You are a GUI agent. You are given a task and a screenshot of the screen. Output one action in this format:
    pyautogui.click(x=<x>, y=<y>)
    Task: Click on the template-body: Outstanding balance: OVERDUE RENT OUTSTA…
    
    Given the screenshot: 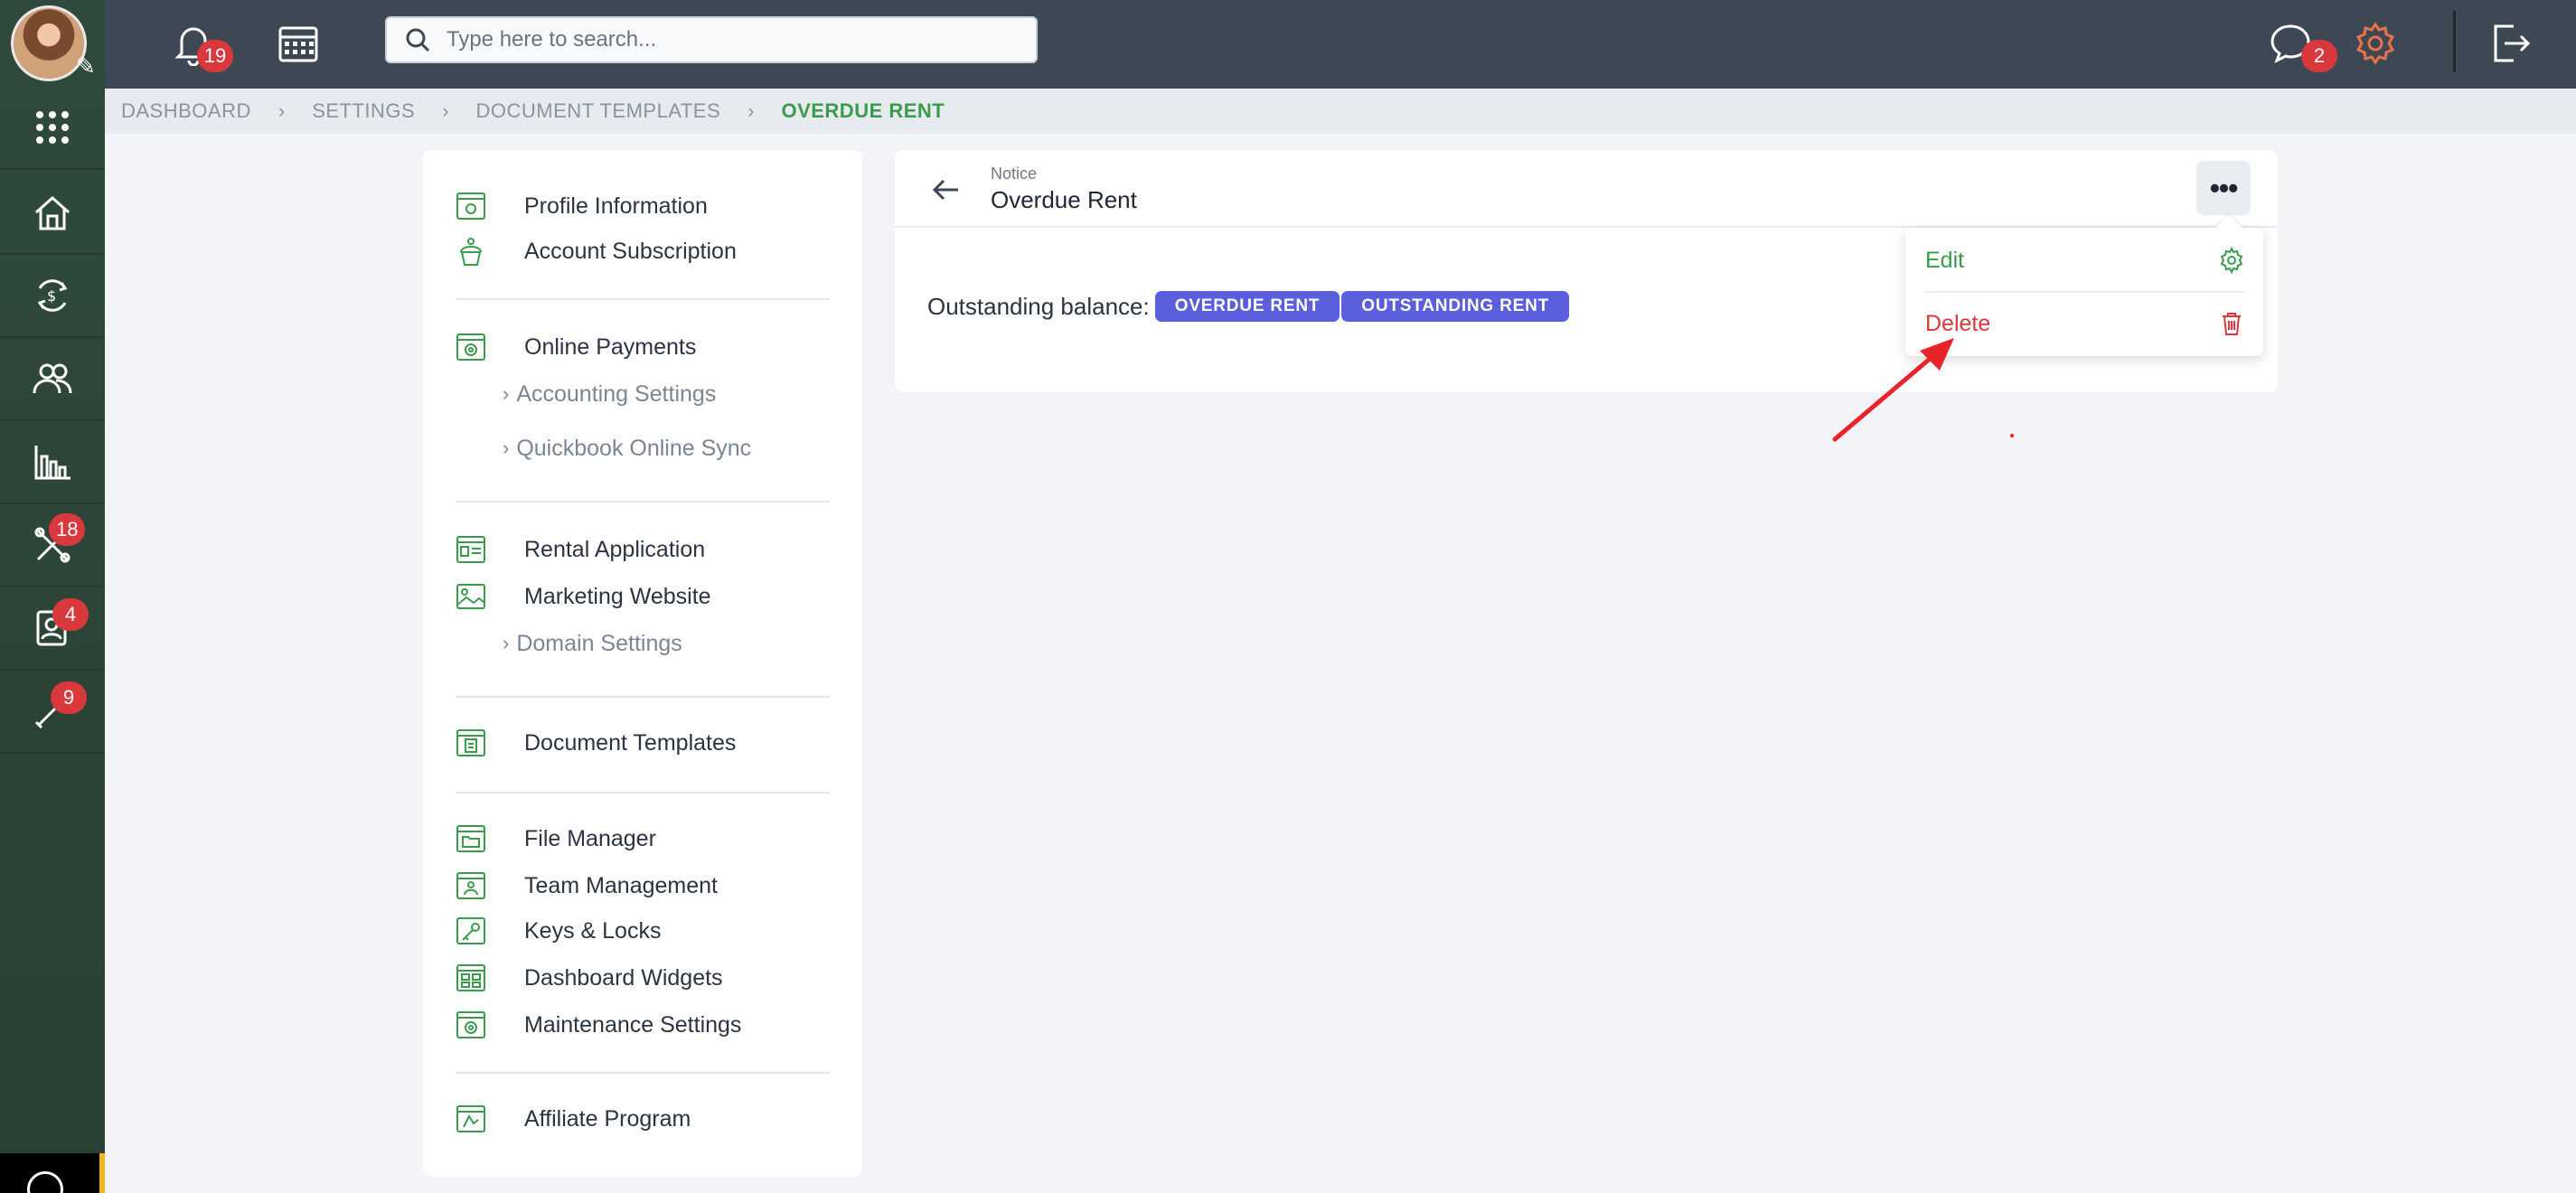 What is the action you would take?
    pyautogui.click(x=1249, y=306)
    